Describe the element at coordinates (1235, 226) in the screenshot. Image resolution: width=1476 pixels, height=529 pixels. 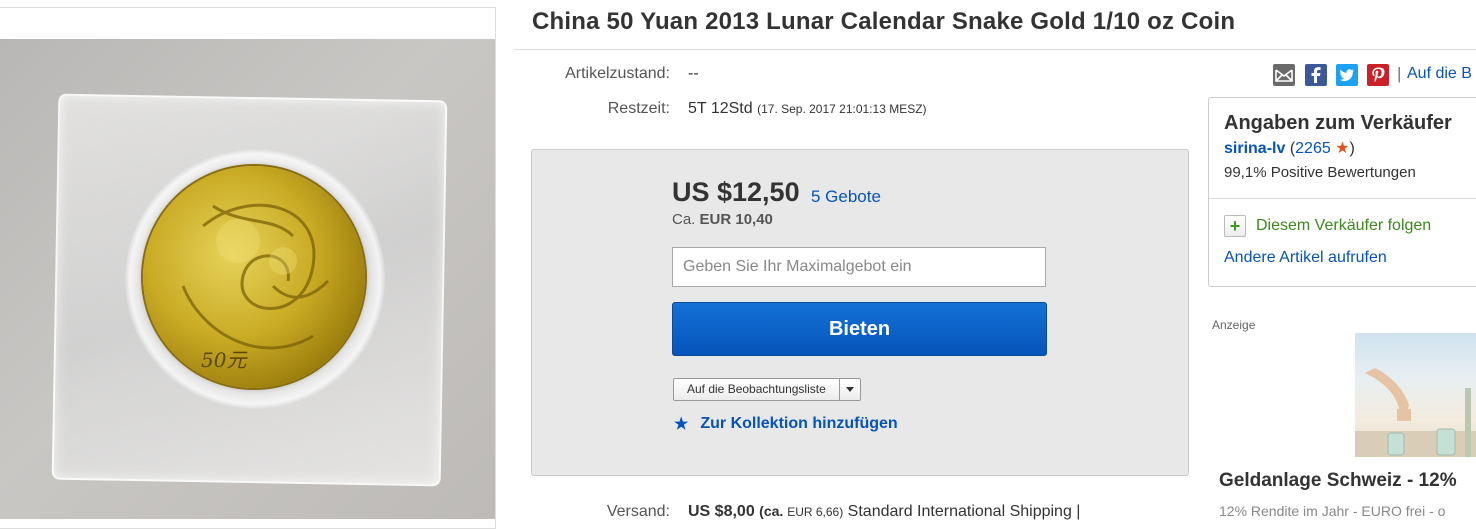
I see `plus-icon: +` at that location.